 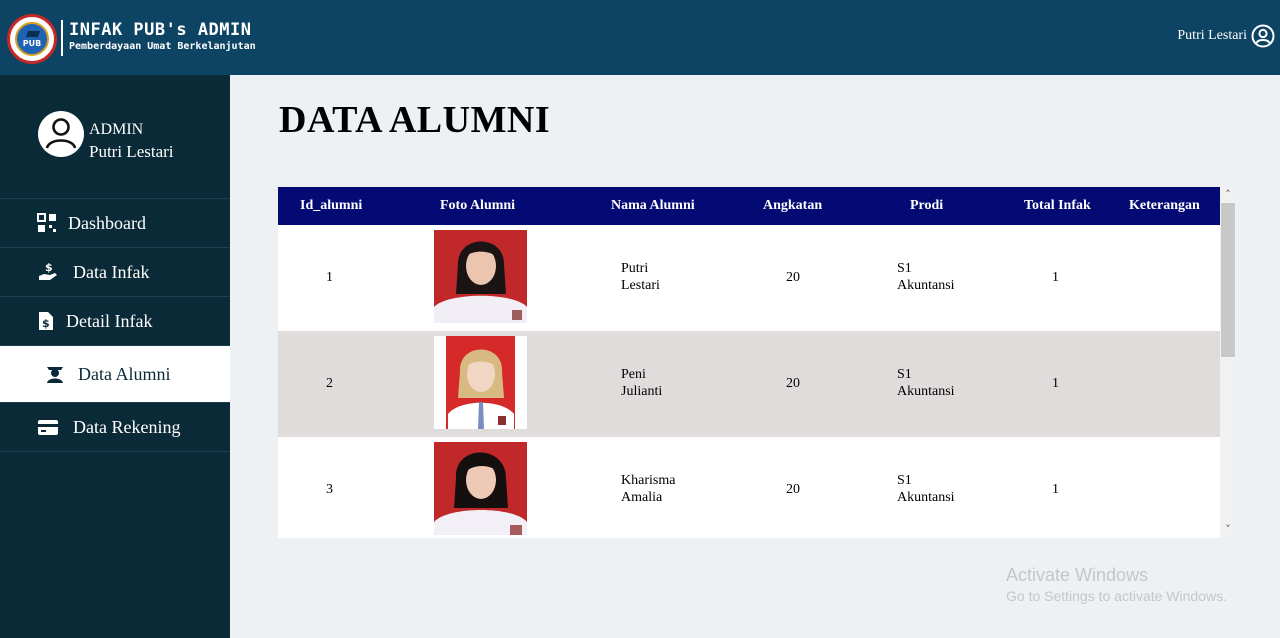 What do you see at coordinates (111, 272) in the screenshot?
I see `sidebar-item-label: Data Infak` at bounding box center [111, 272].